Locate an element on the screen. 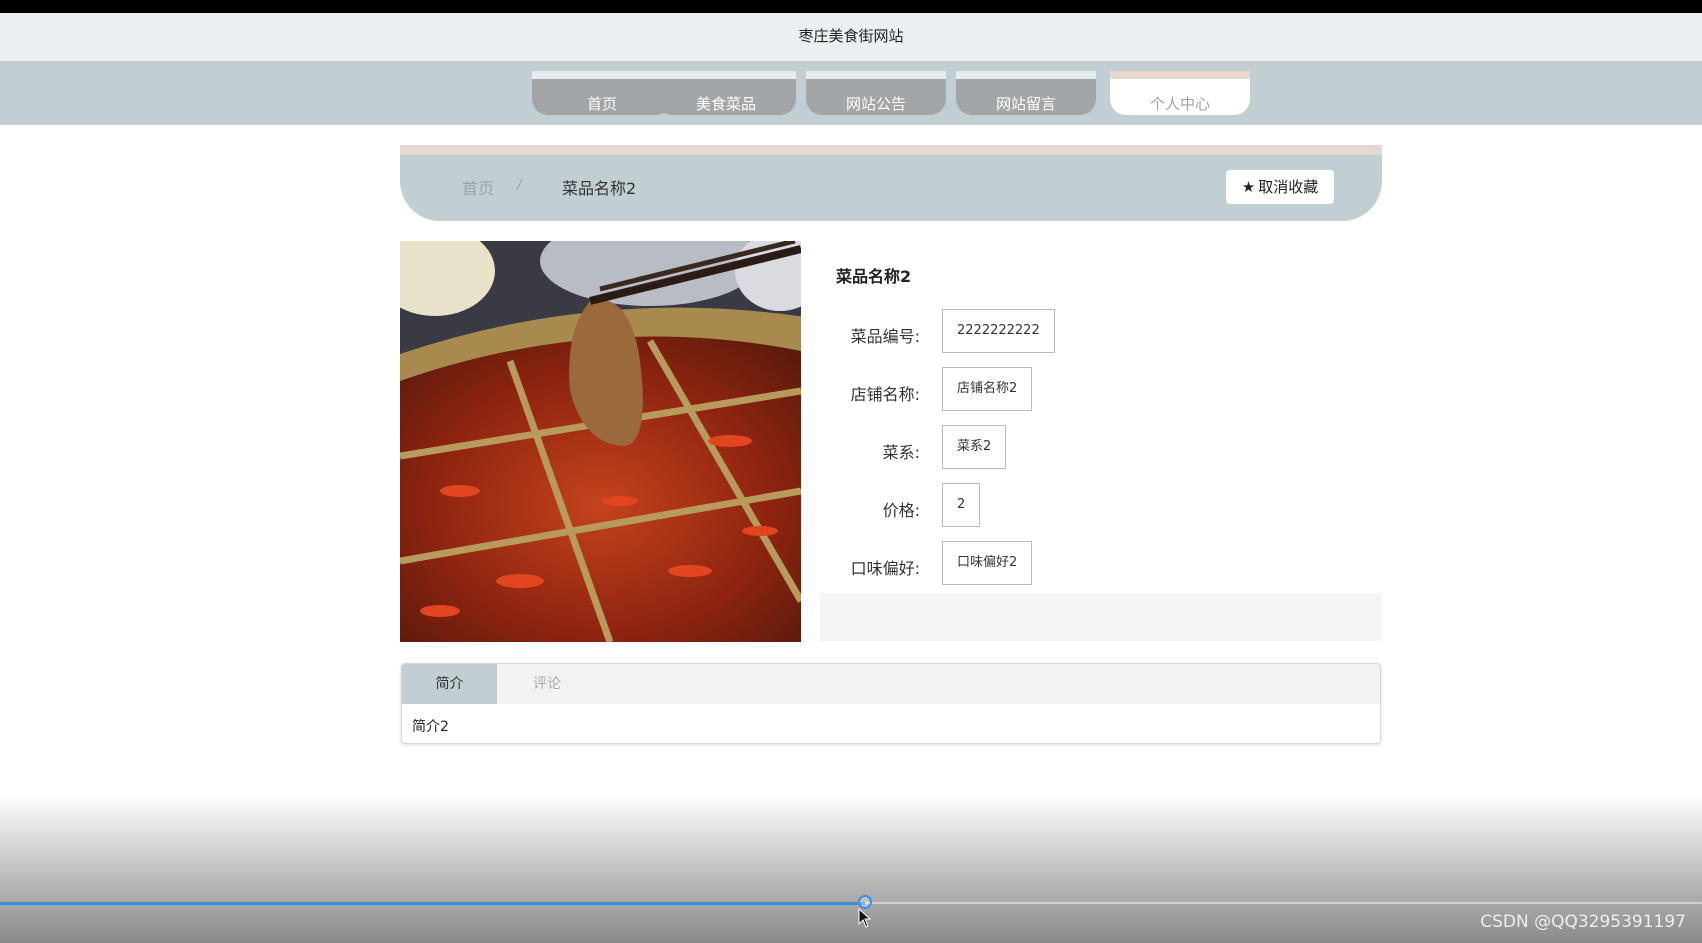  nav-item-dishes: 美食菜品 is located at coordinates (726, 93).